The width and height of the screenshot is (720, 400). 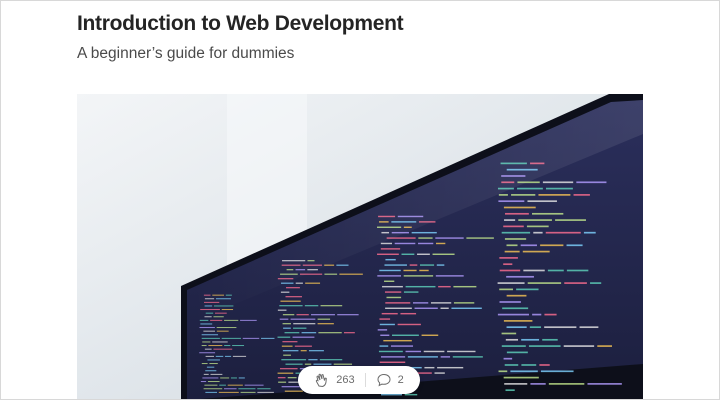 What do you see at coordinates (359, 380) in the screenshot?
I see `engagement-bar: 263 2` at bounding box center [359, 380].